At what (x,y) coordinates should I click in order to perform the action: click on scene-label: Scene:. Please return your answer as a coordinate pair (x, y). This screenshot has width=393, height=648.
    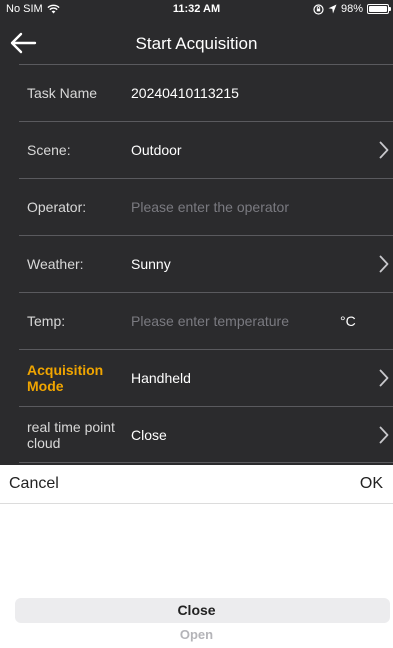
    Looking at the image, I should click on (49, 150).